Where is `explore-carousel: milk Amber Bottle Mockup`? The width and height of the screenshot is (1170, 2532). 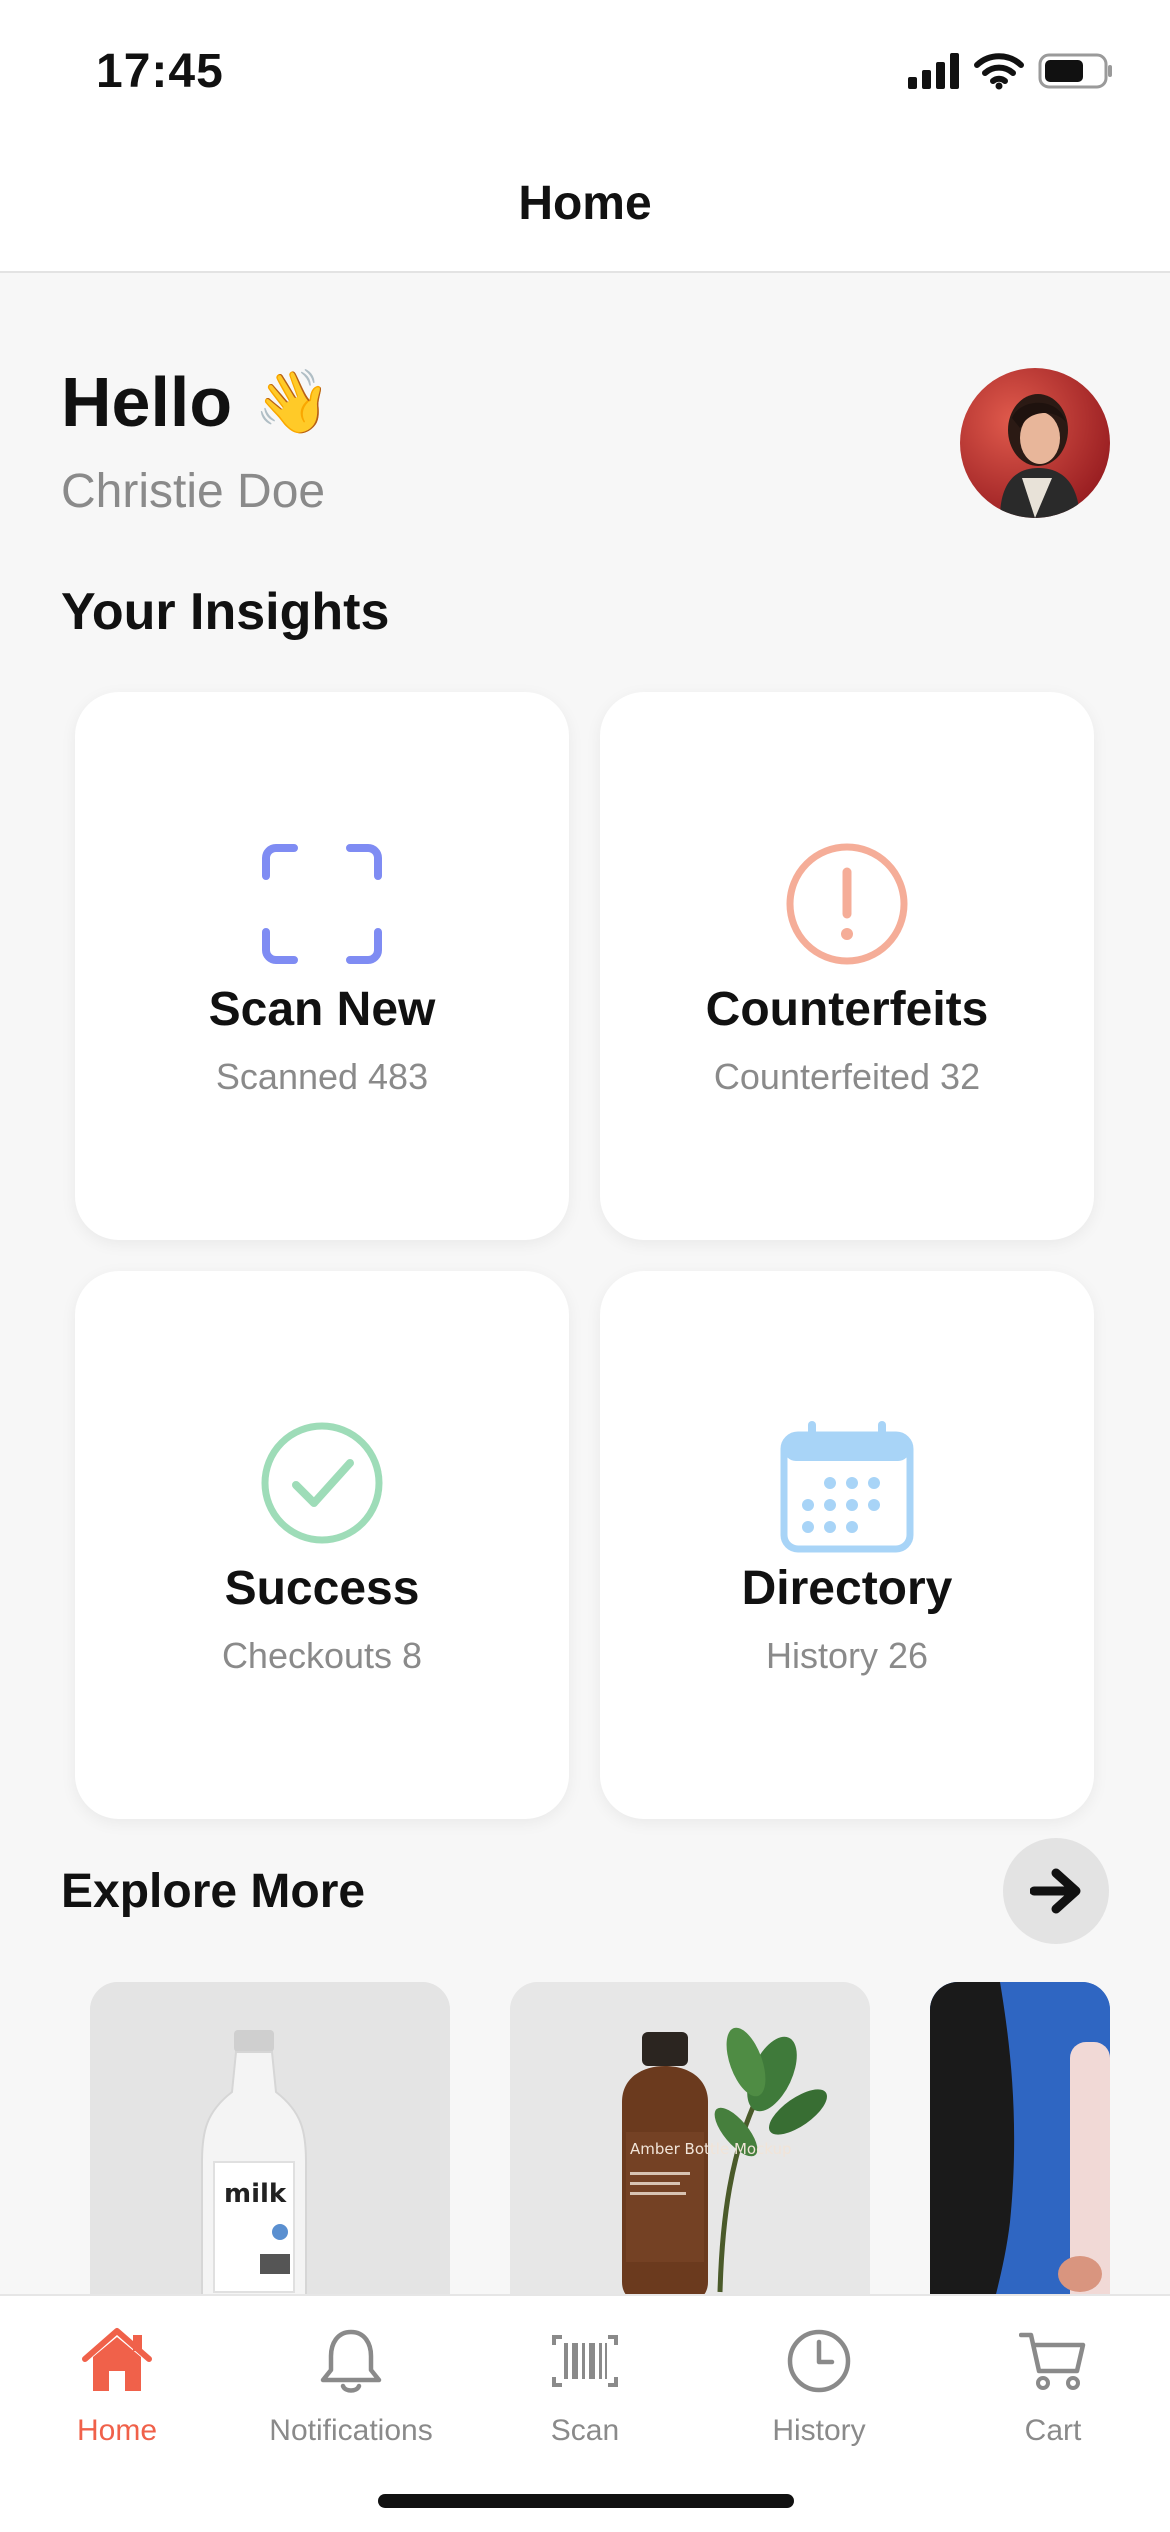
explore-carousel: milk Amber Bottle Mockup is located at coordinates (555, 2138).